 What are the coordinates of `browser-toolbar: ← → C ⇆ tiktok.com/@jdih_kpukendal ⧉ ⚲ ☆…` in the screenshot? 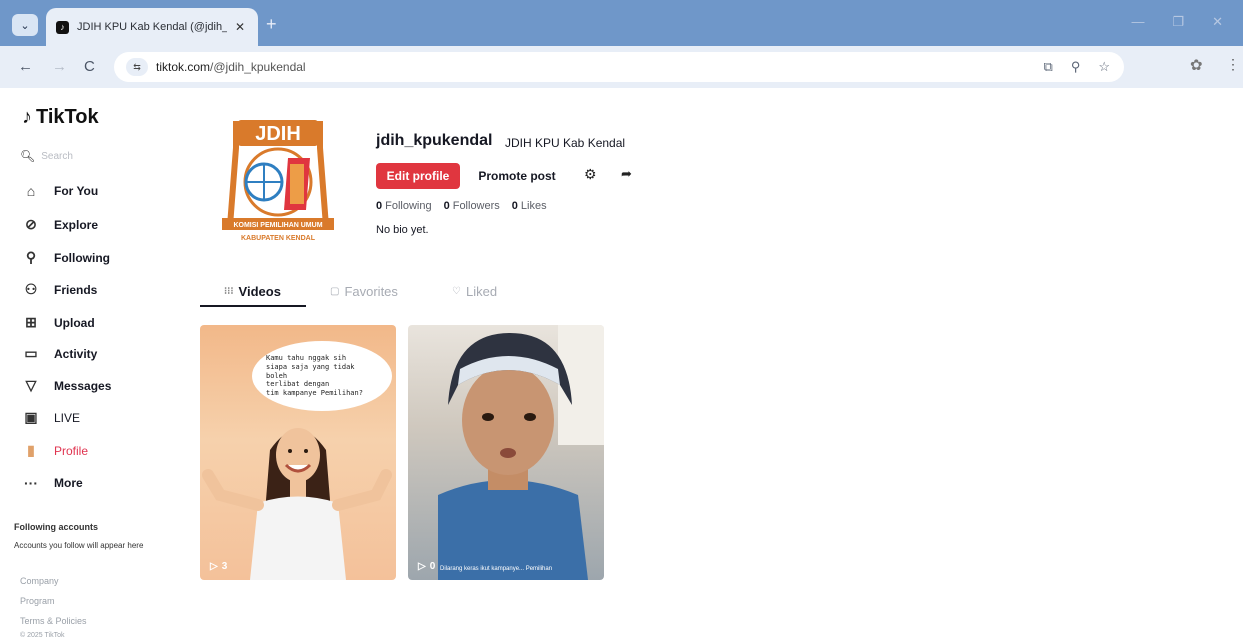 It's located at (621, 67).